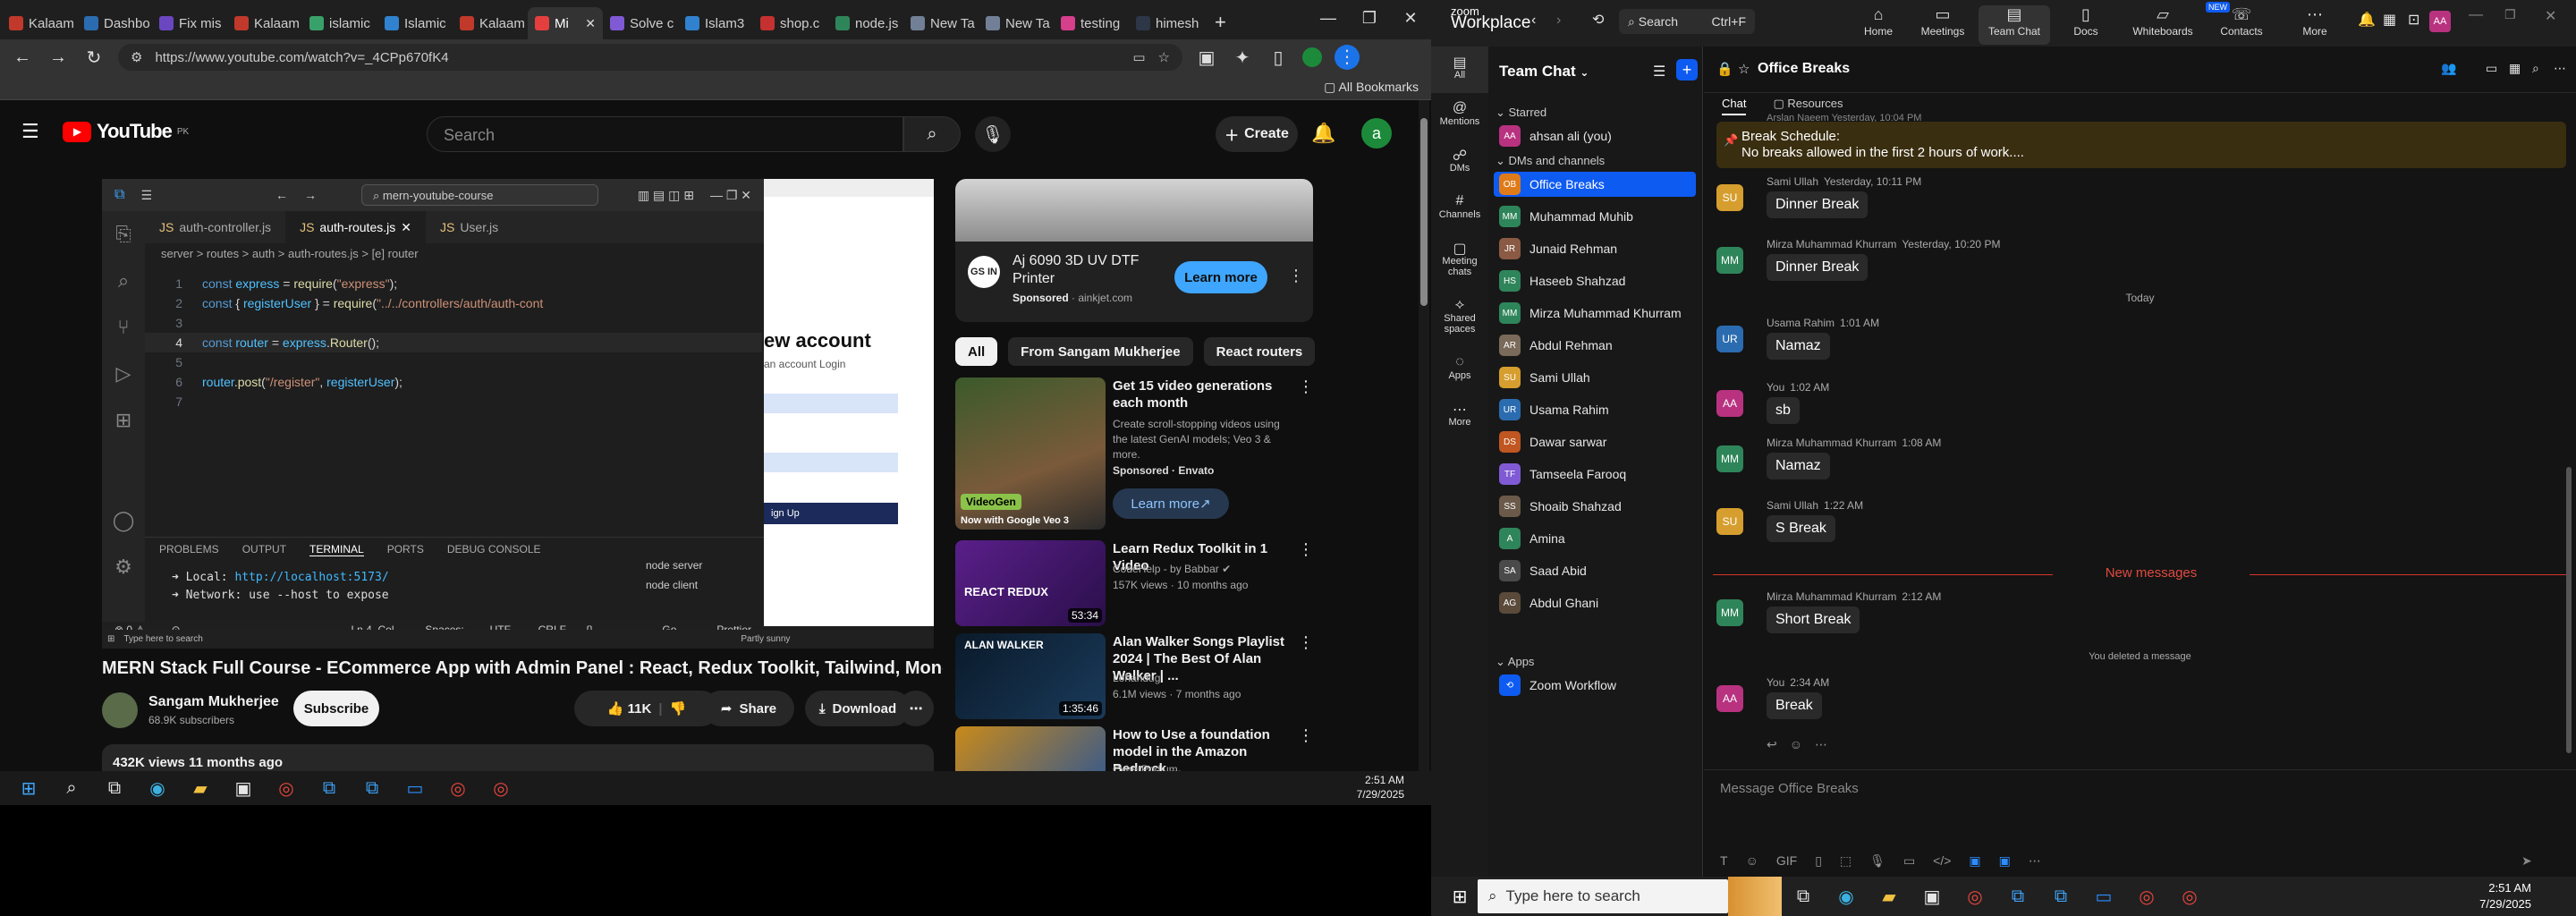  Describe the element at coordinates (1206, 58) in the screenshot. I see `extension-icon: ▣` at that location.